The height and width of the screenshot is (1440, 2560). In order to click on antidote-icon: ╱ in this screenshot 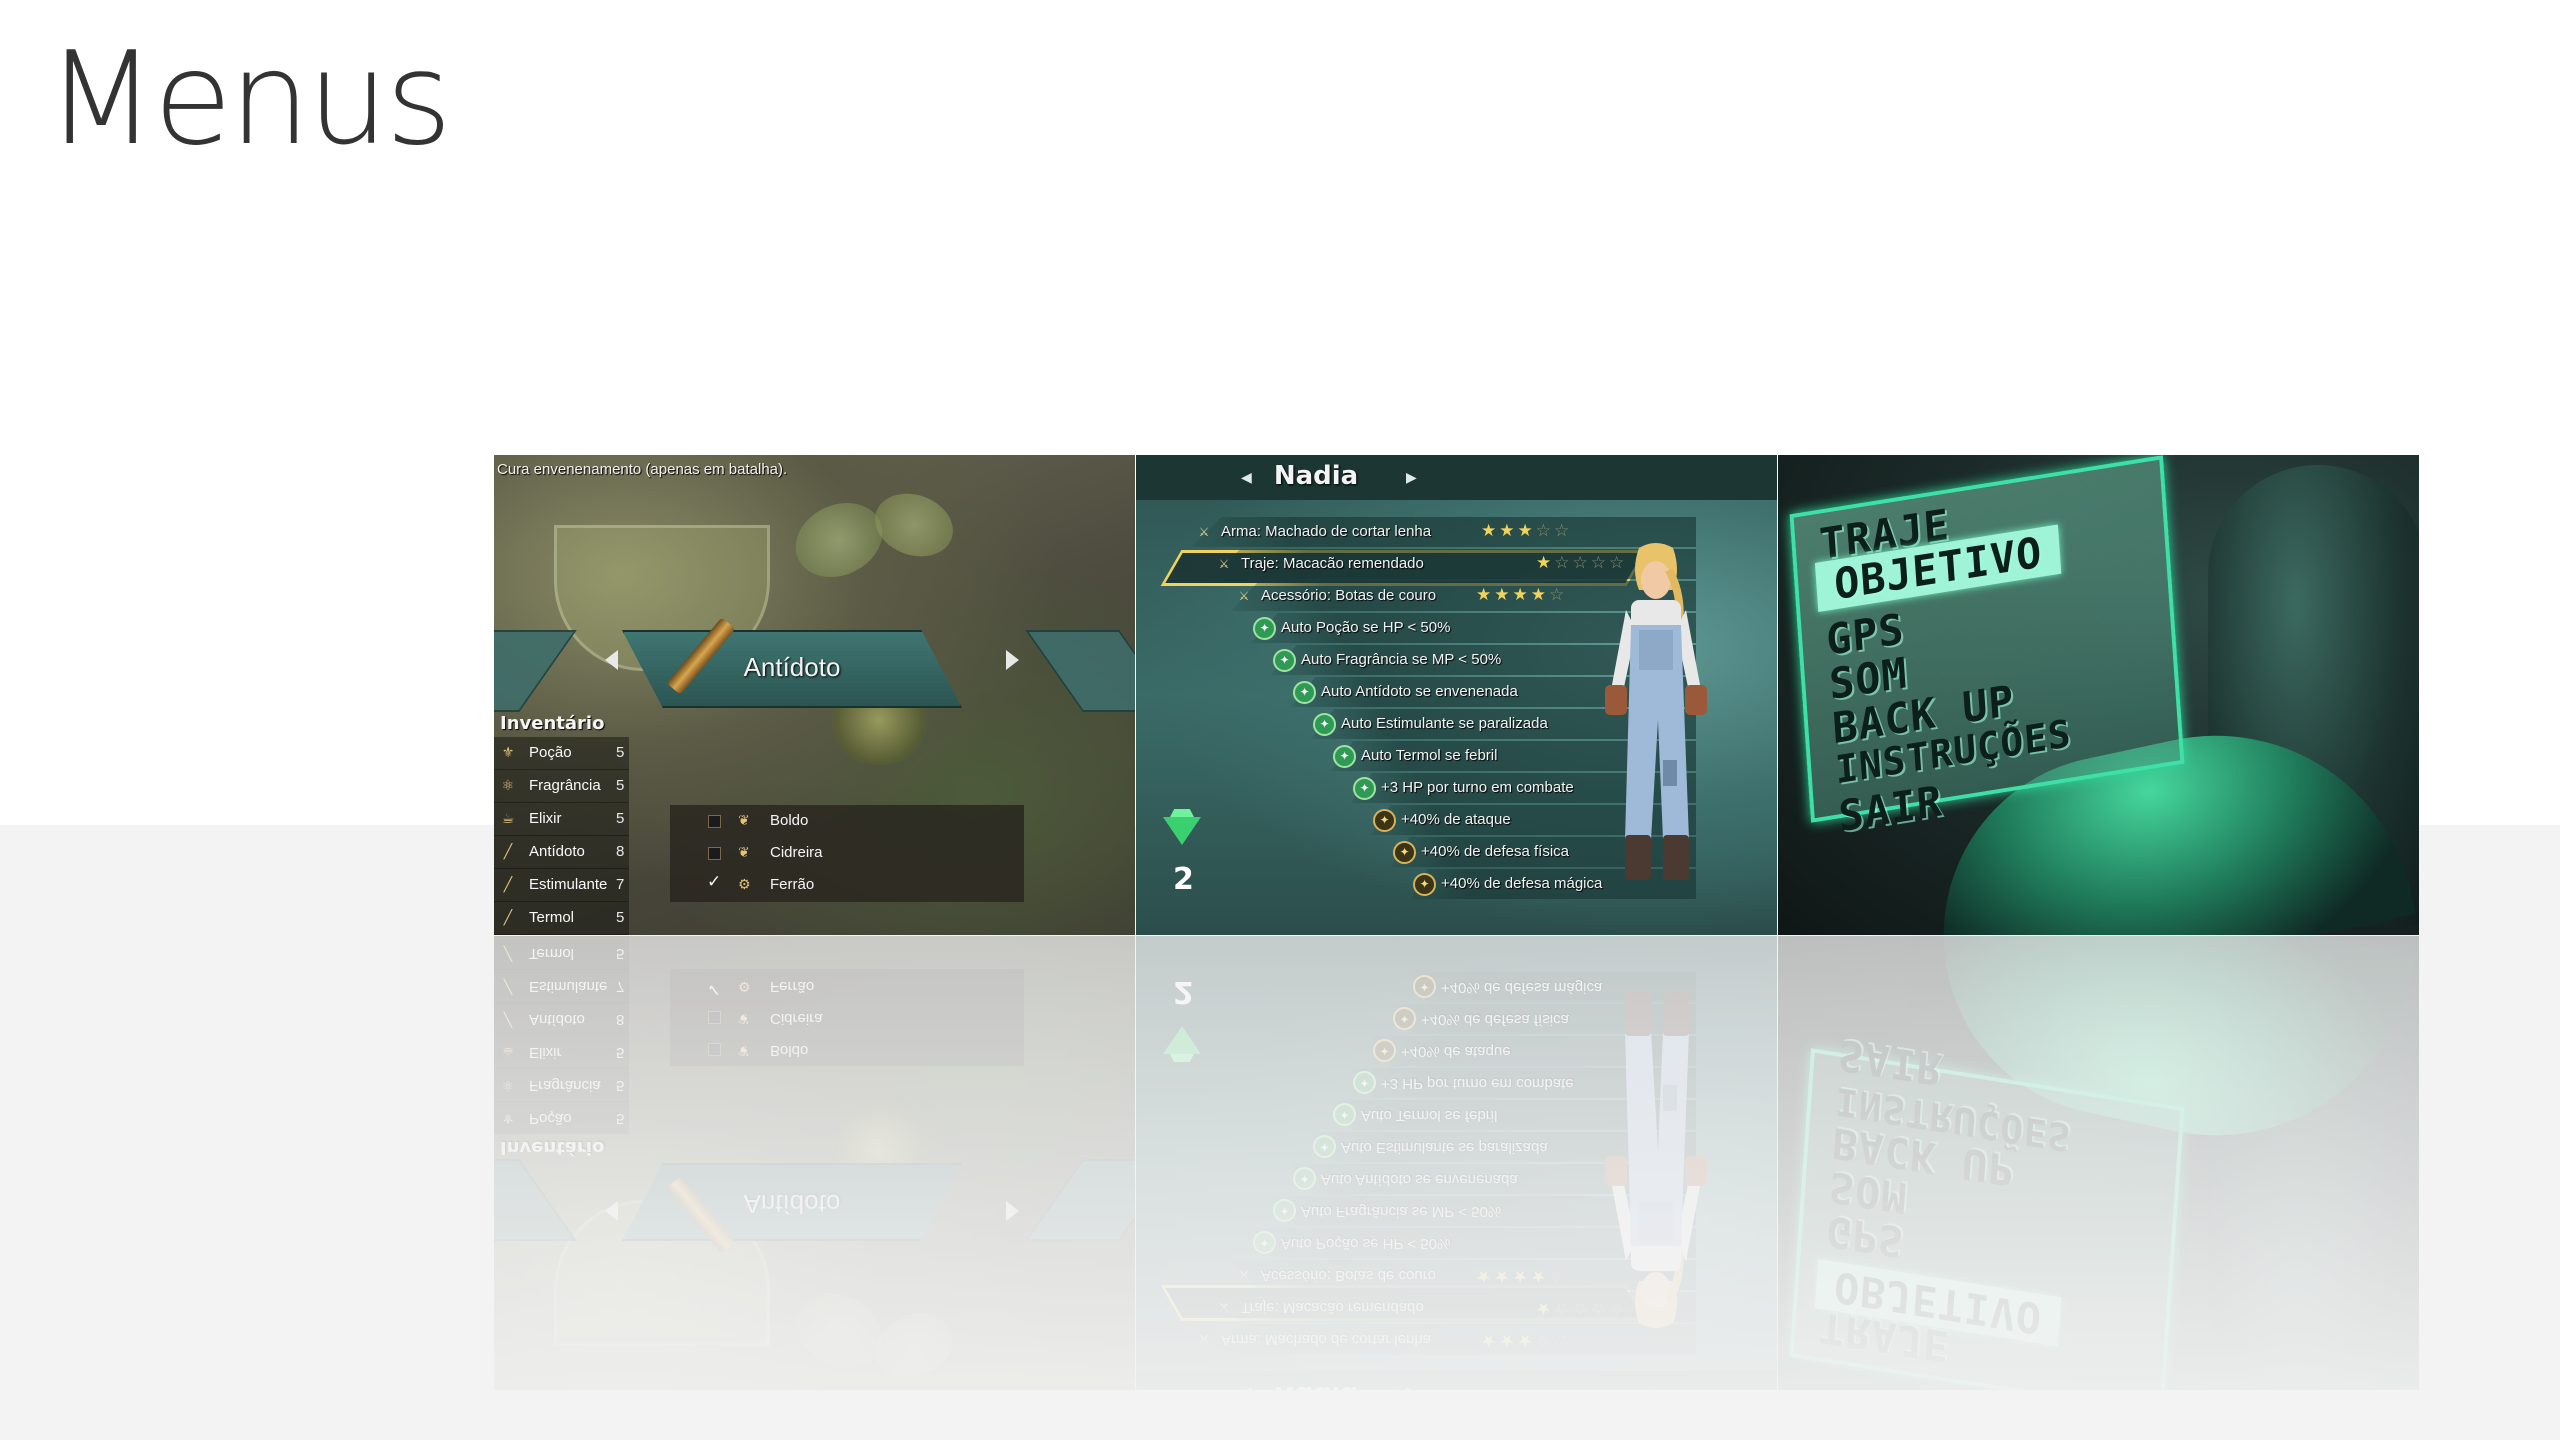, I will do `click(508, 852)`.